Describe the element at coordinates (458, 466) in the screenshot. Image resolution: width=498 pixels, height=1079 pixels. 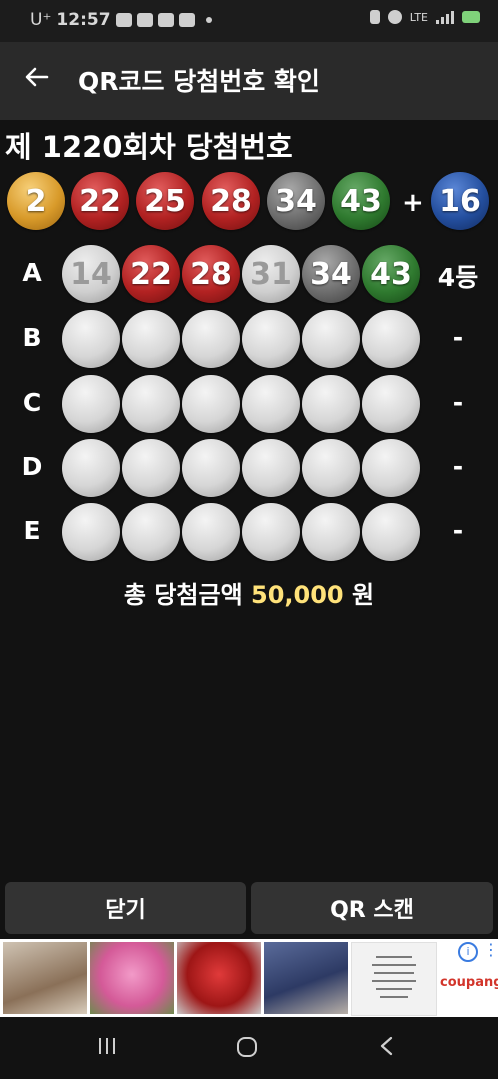
I see `game-rank-d: -` at that location.